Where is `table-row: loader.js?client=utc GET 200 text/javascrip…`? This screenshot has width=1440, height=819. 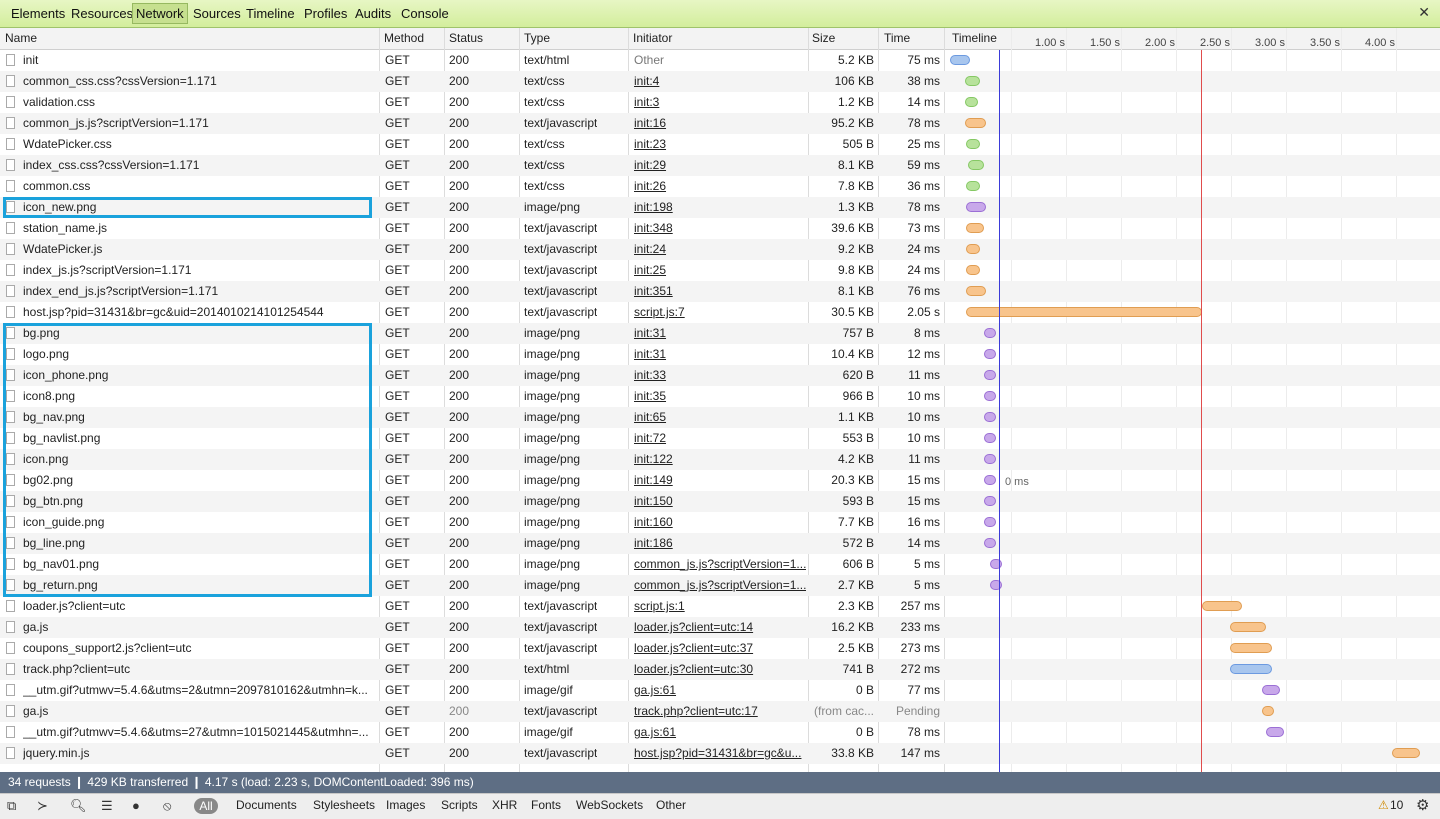
table-row: loader.js?client=utc GET 200 text/javascrip… is located at coordinates (720, 606).